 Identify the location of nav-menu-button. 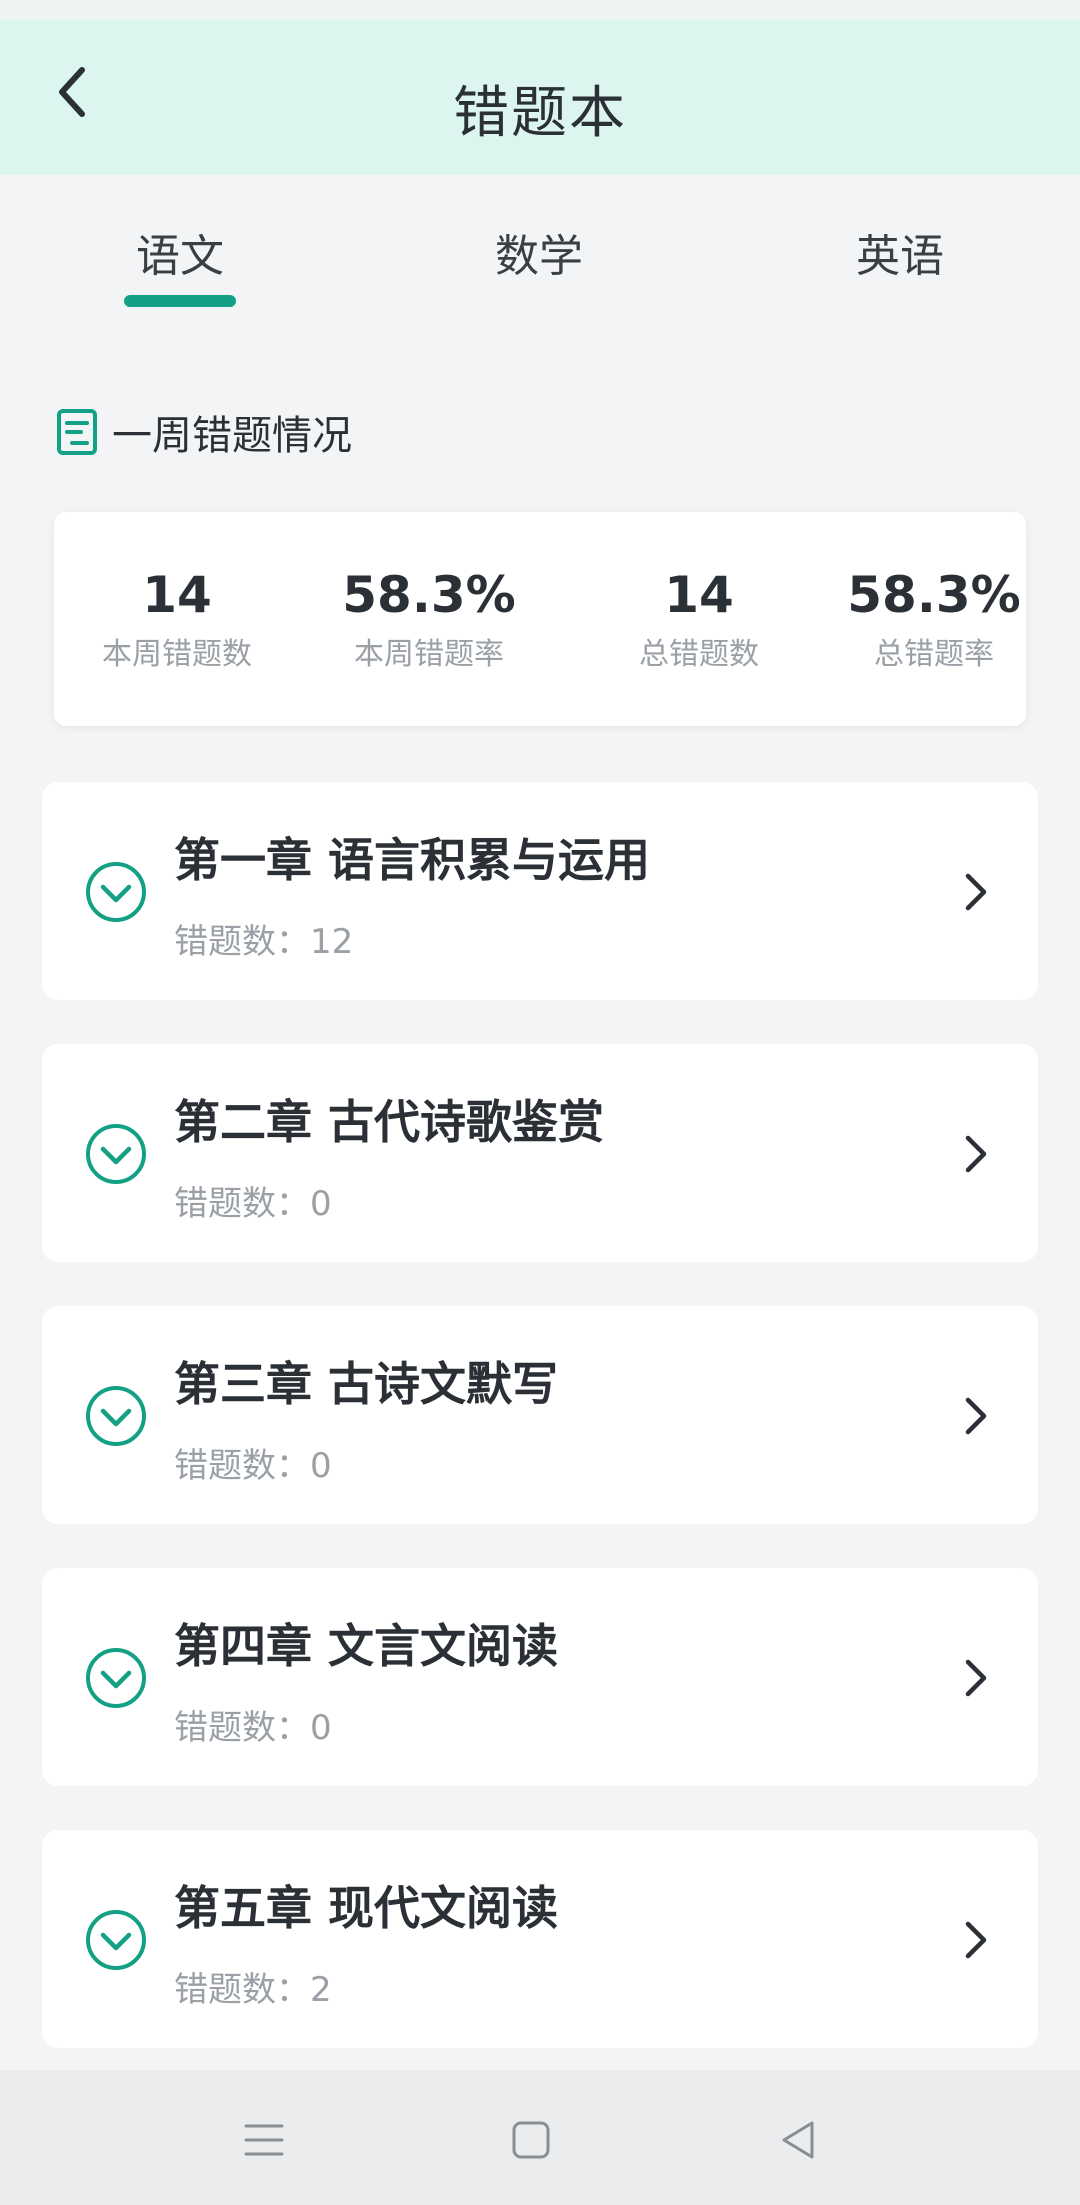
(264, 2140).